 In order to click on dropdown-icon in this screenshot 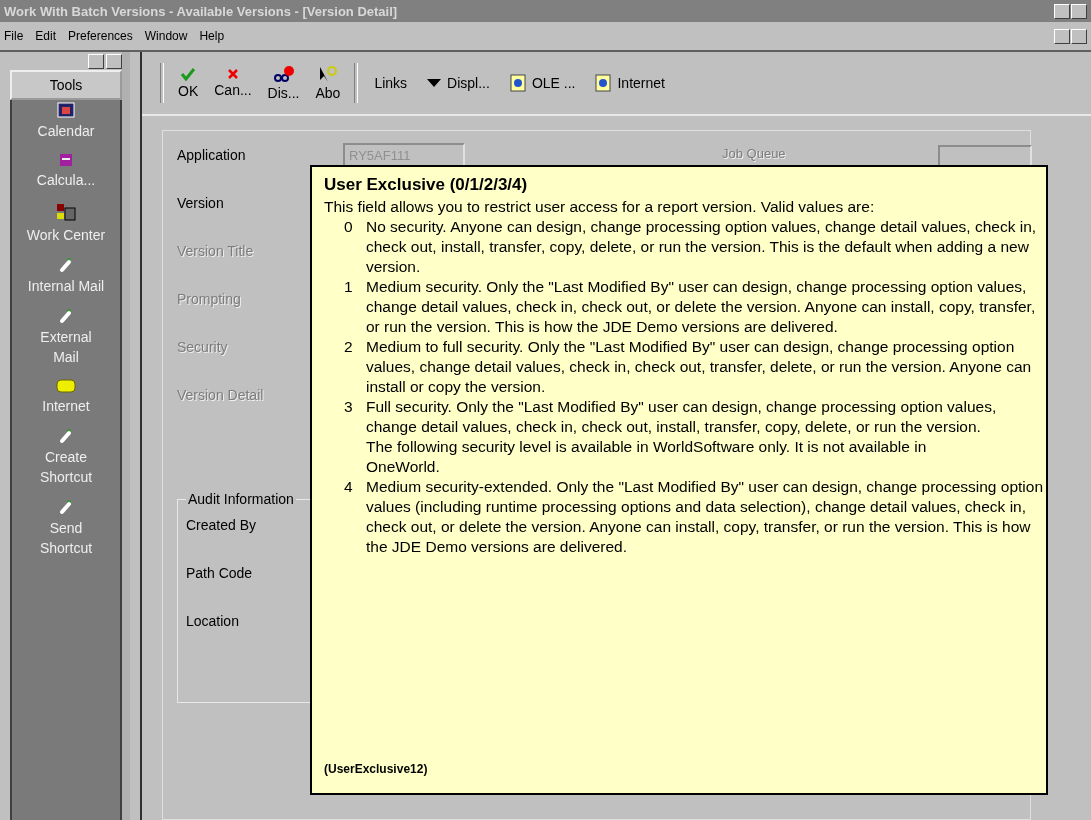, I will do `click(434, 83)`.